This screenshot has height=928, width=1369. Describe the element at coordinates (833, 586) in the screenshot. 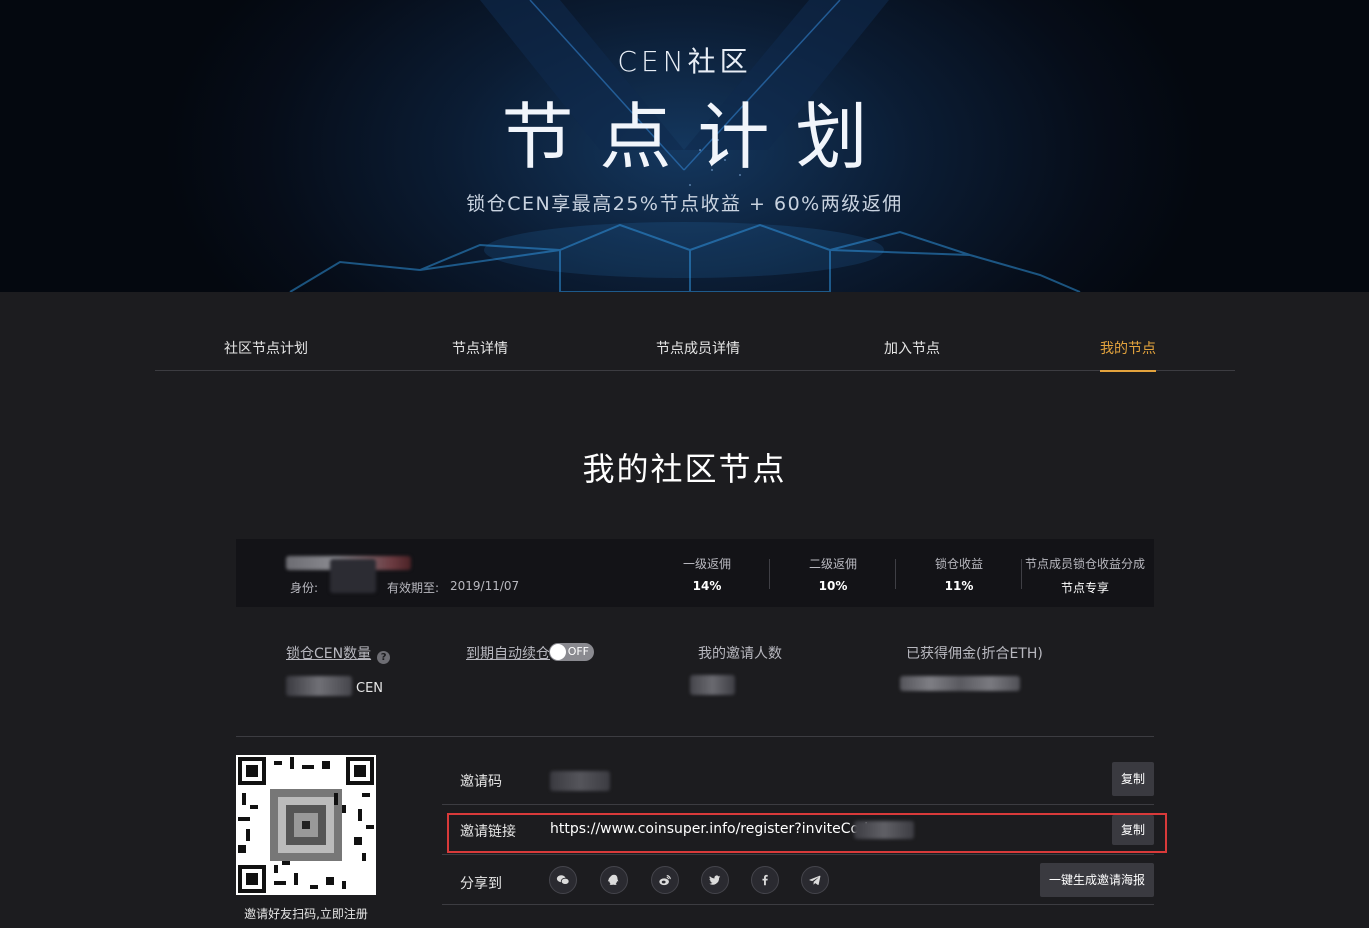

I see `stat-value: 10%` at that location.